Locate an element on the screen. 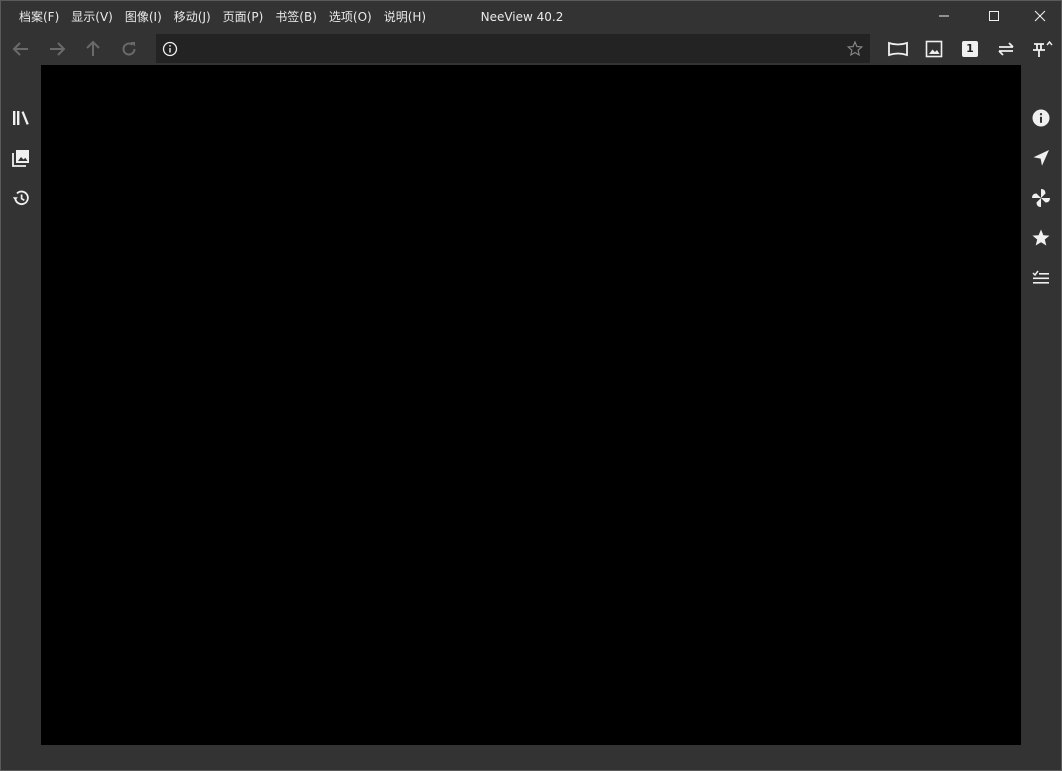  stretch-image-button is located at coordinates (934, 49).